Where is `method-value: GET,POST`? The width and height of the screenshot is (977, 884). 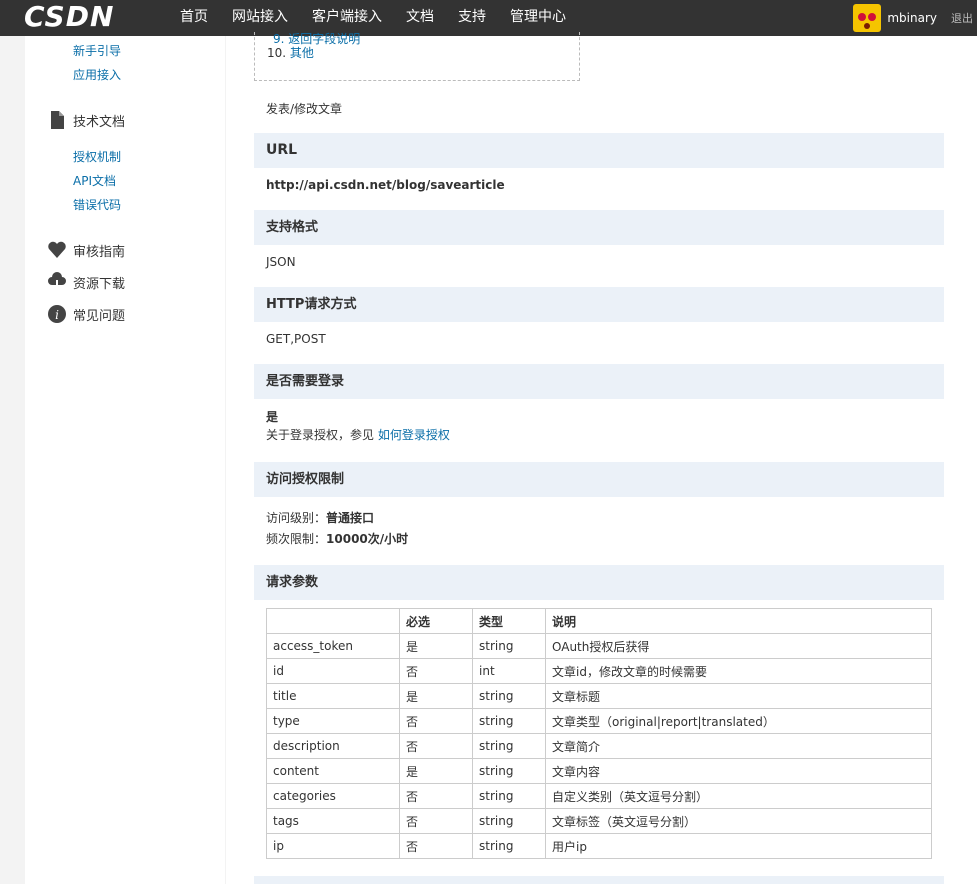 method-value: GET,POST is located at coordinates (296, 339).